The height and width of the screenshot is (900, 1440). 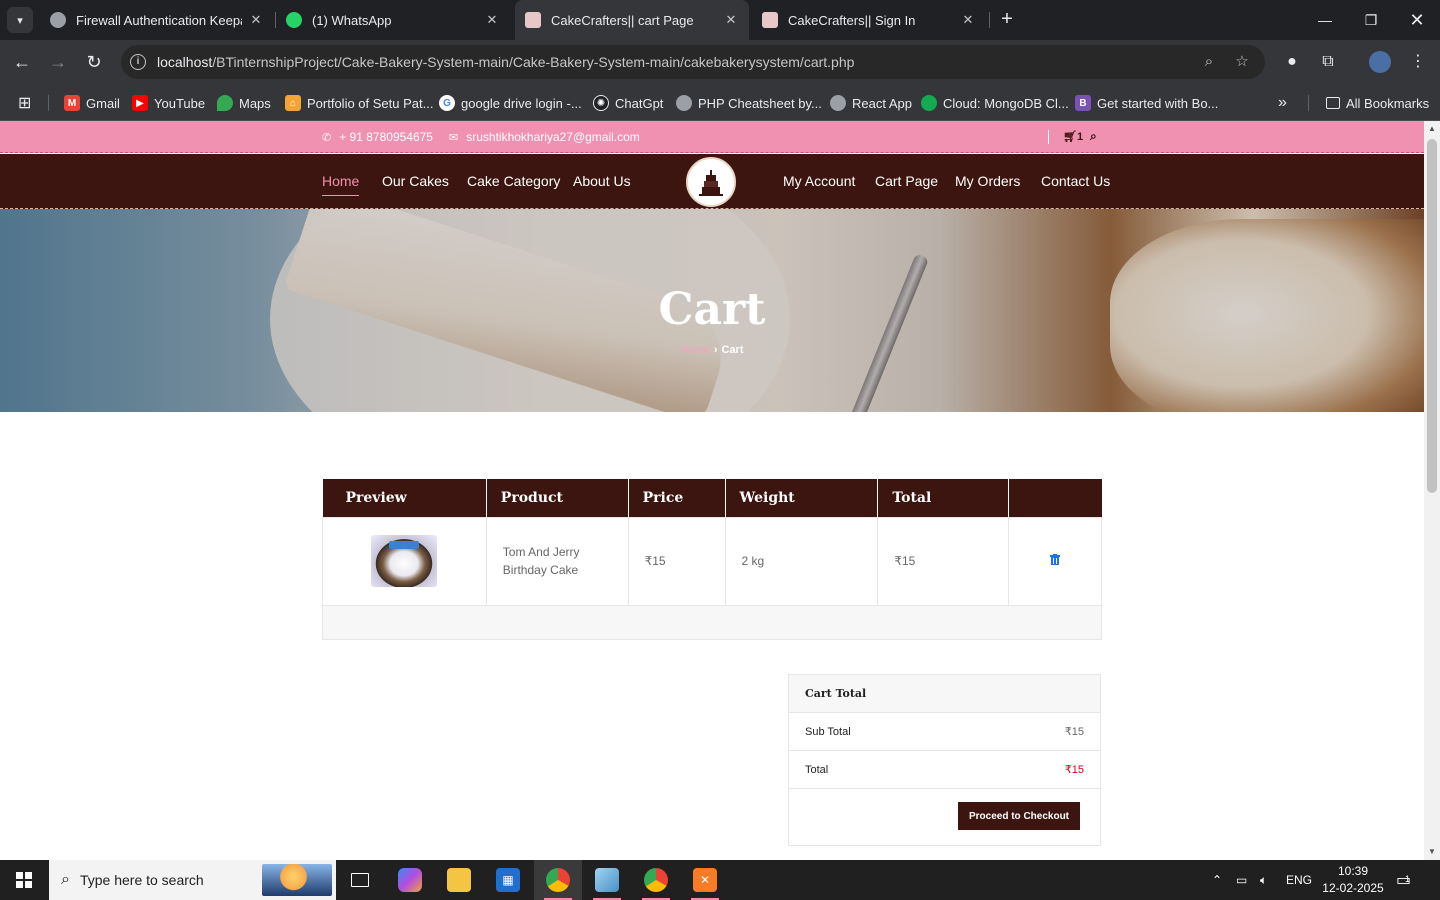 I want to click on scroll-down-arrow-icon: ▼, so click(x=1432, y=852).